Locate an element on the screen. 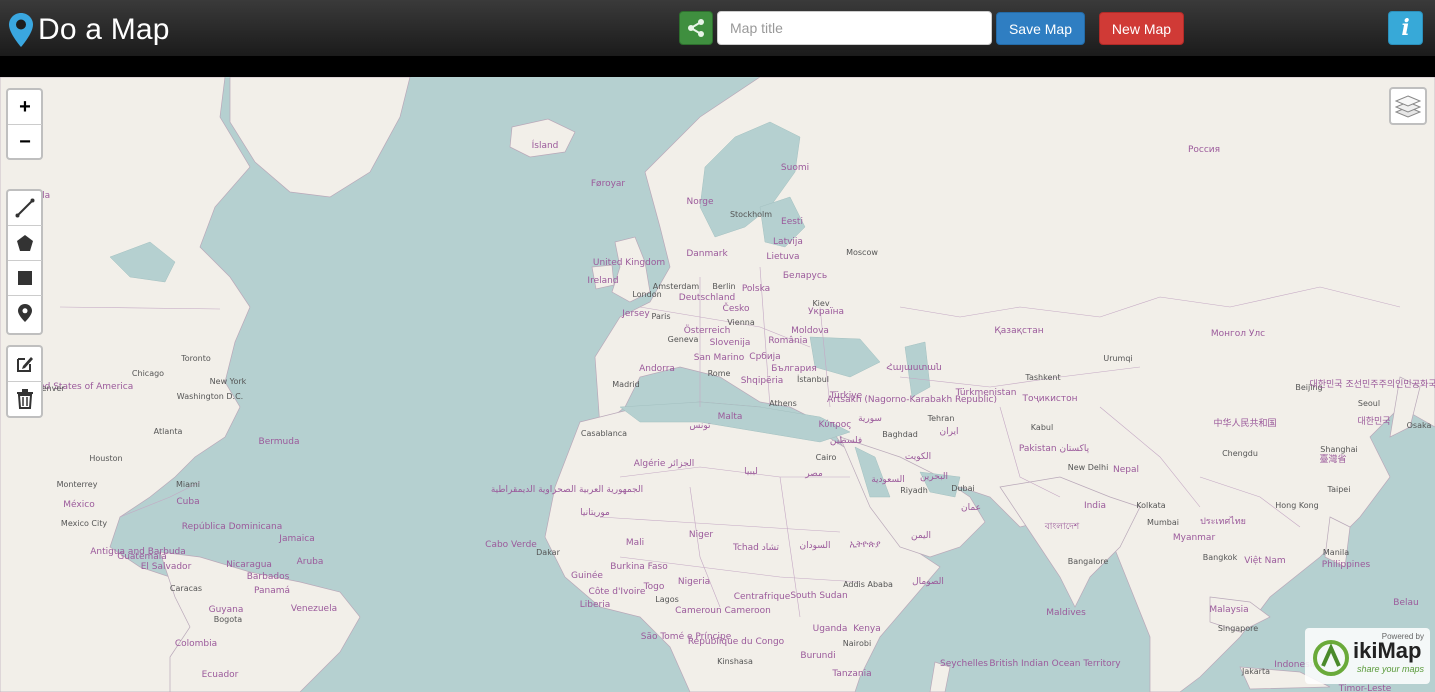  country-label: Kenya is located at coordinates (867, 629).